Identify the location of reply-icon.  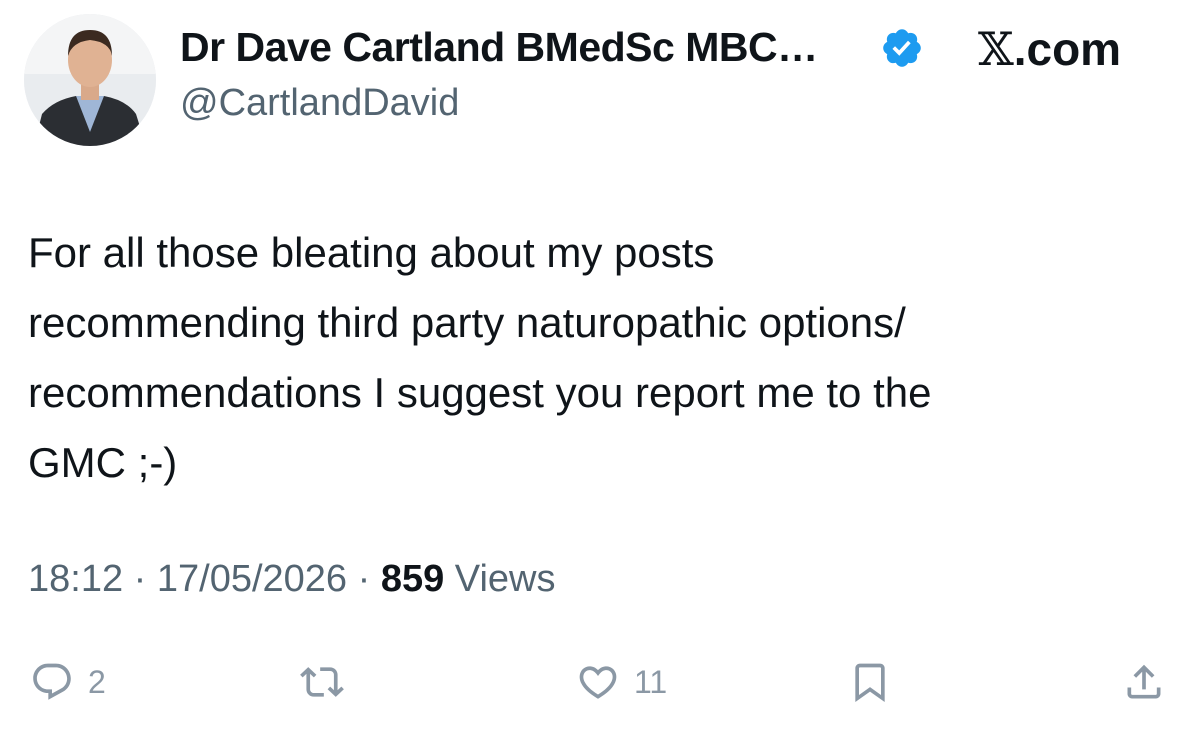
(52, 681).